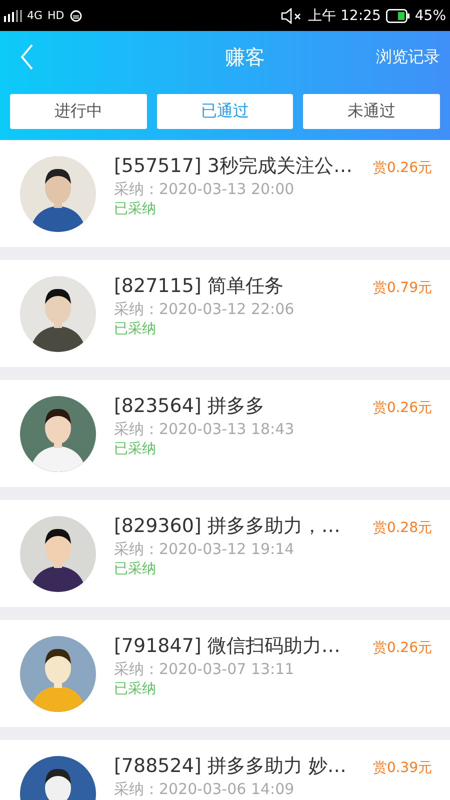  Describe the element at coordinates (27, 57) in the screenshot. I see `back-icon` at that location.